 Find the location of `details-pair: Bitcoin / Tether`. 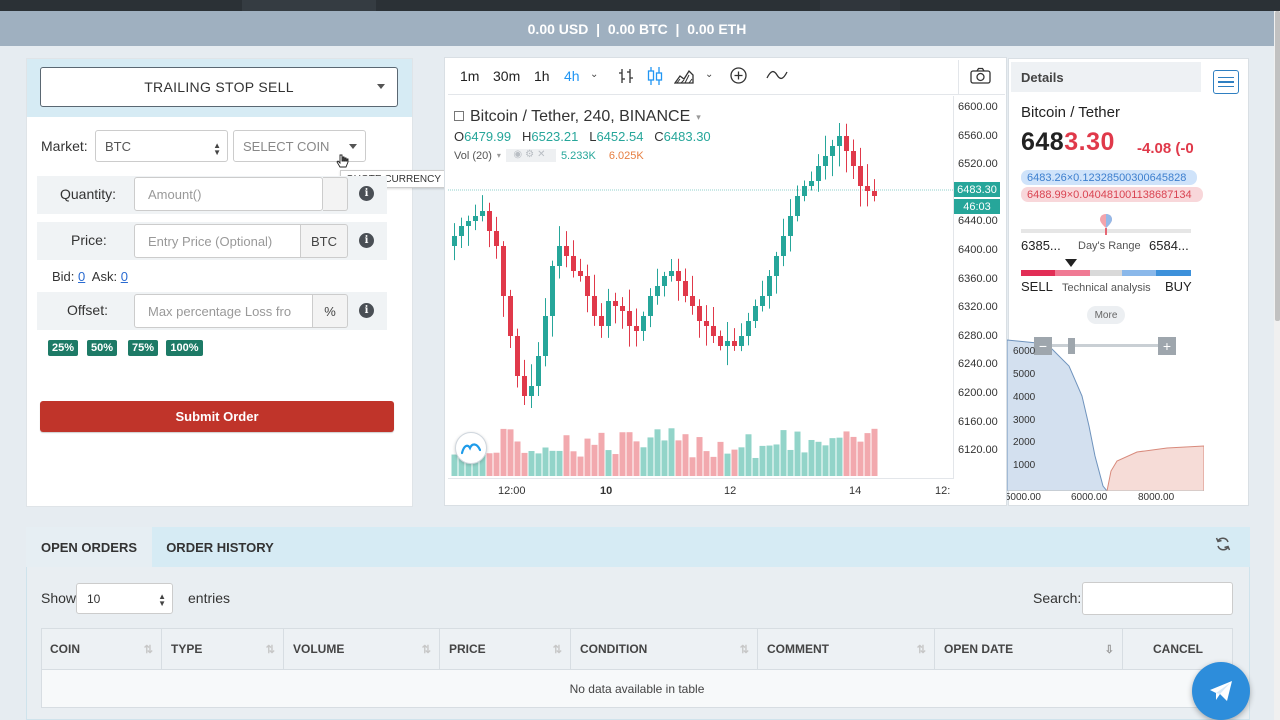

details-pair: Bitcoin / Tether is located at coordinates (1070, 112).